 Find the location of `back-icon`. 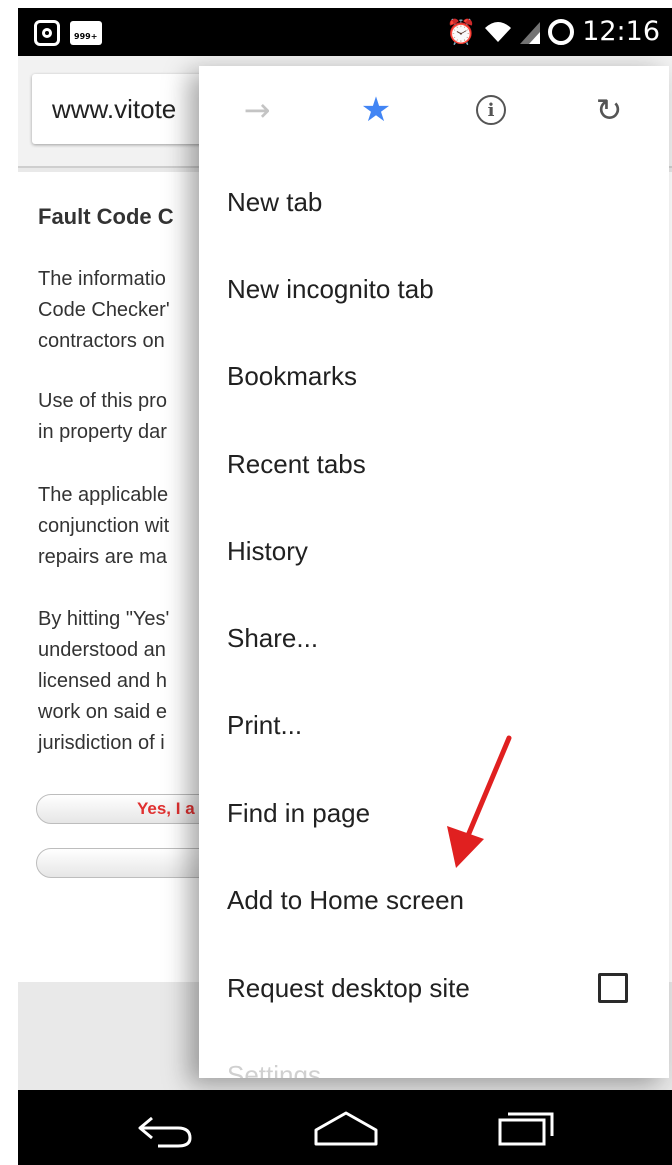

back-icon is located at coordinates (166, 1128).